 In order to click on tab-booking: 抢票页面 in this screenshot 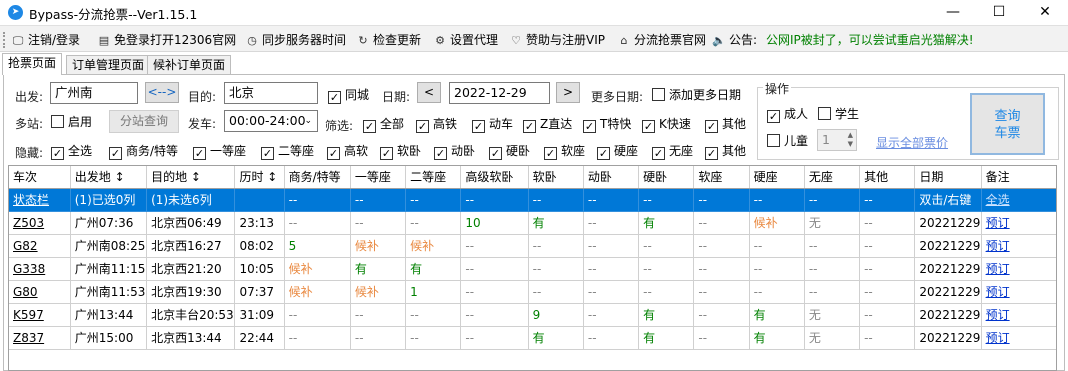, I will do `click(32, 64)`.